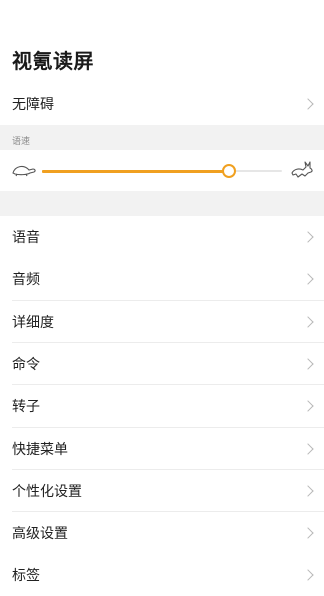 This screenshot has height=596, width=324. I want to click on menu-item-commands: 命令, so click(162, 363).